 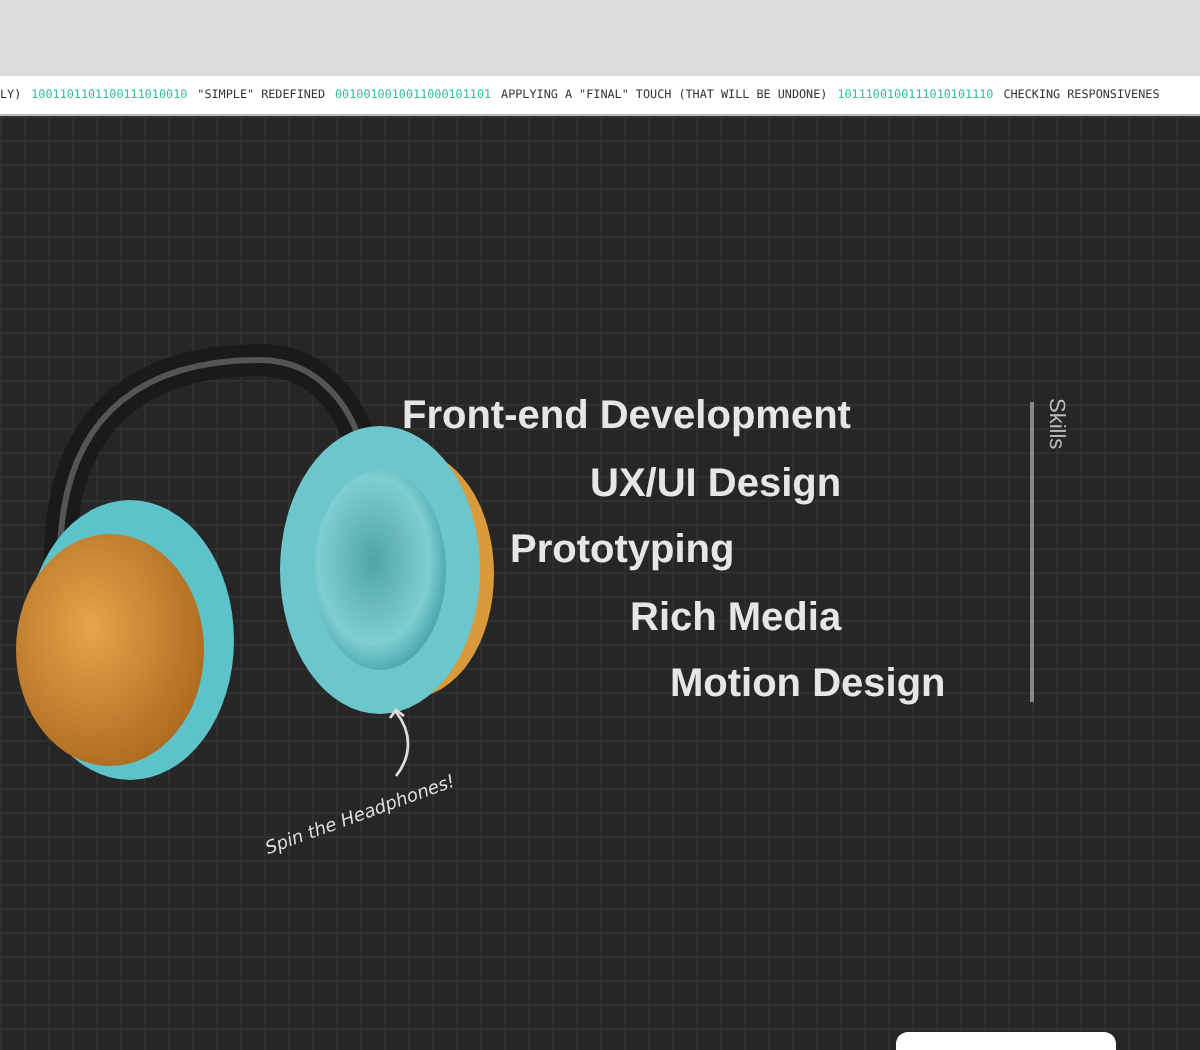 I want to click on skills-heading: Skills, so click(x=1056, y=424).